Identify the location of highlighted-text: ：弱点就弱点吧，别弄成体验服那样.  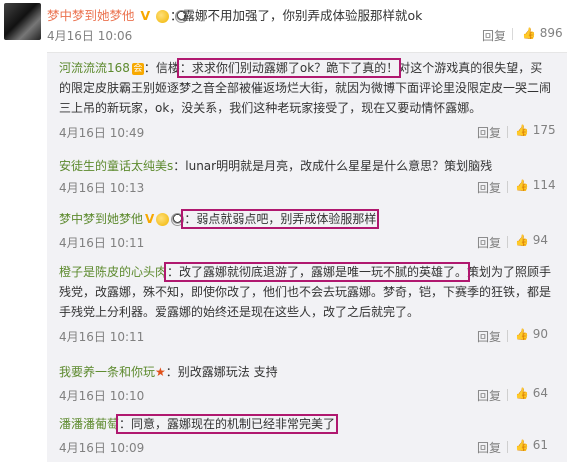
(280, 219).